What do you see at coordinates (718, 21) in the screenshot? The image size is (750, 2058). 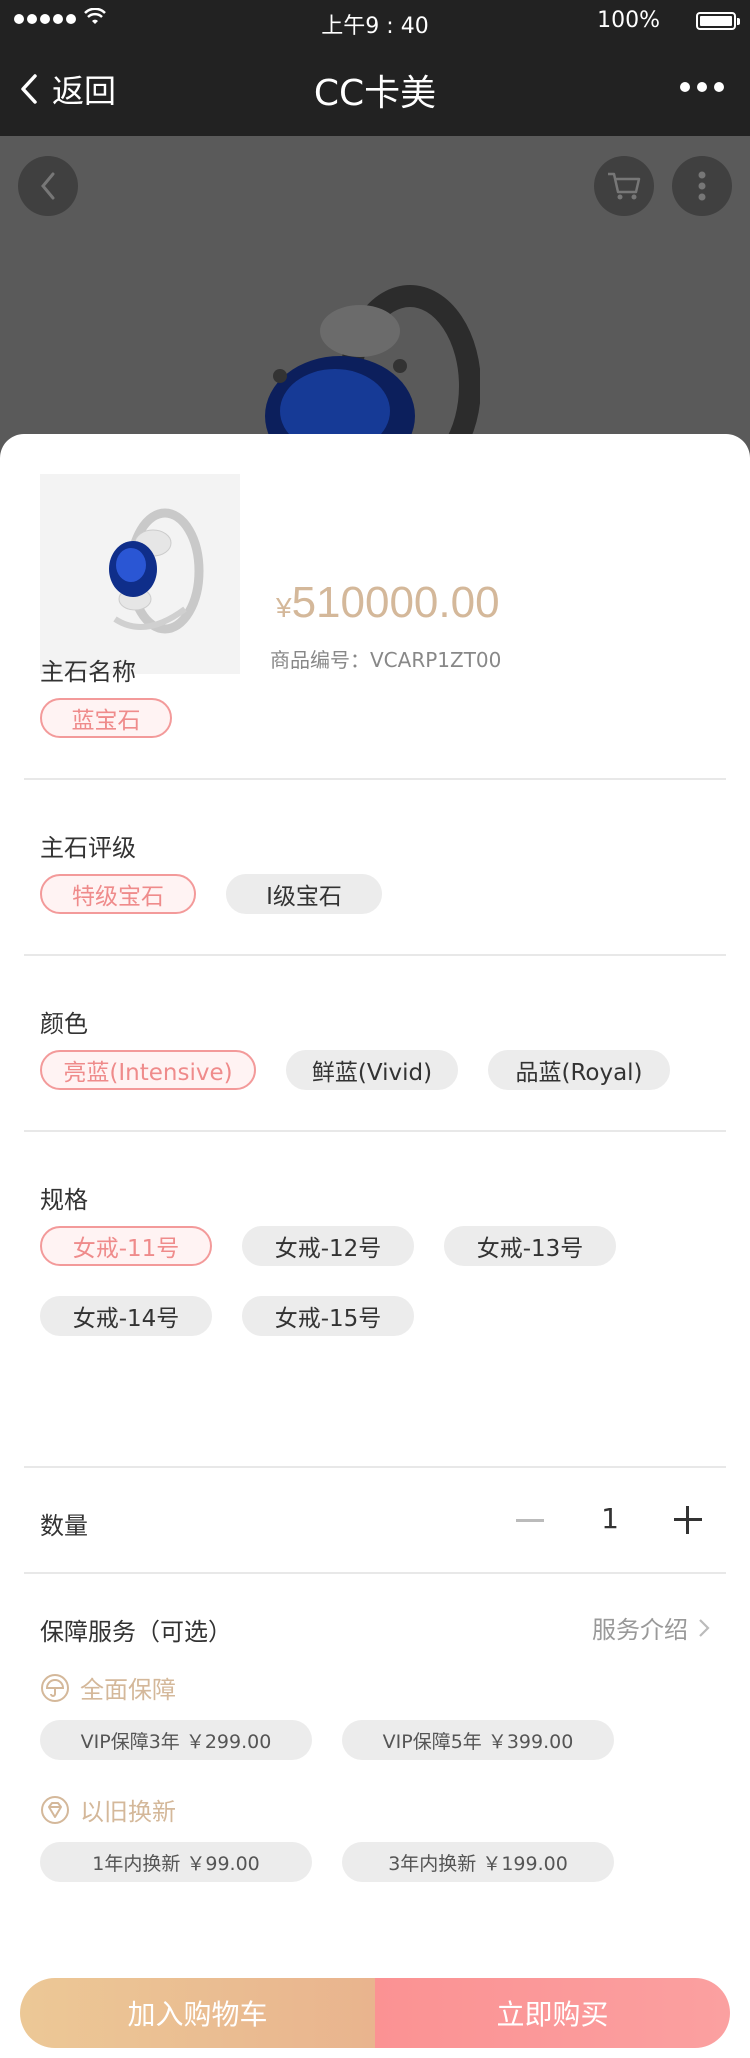 I see `battery-icon` at bounding box center [718, 21].